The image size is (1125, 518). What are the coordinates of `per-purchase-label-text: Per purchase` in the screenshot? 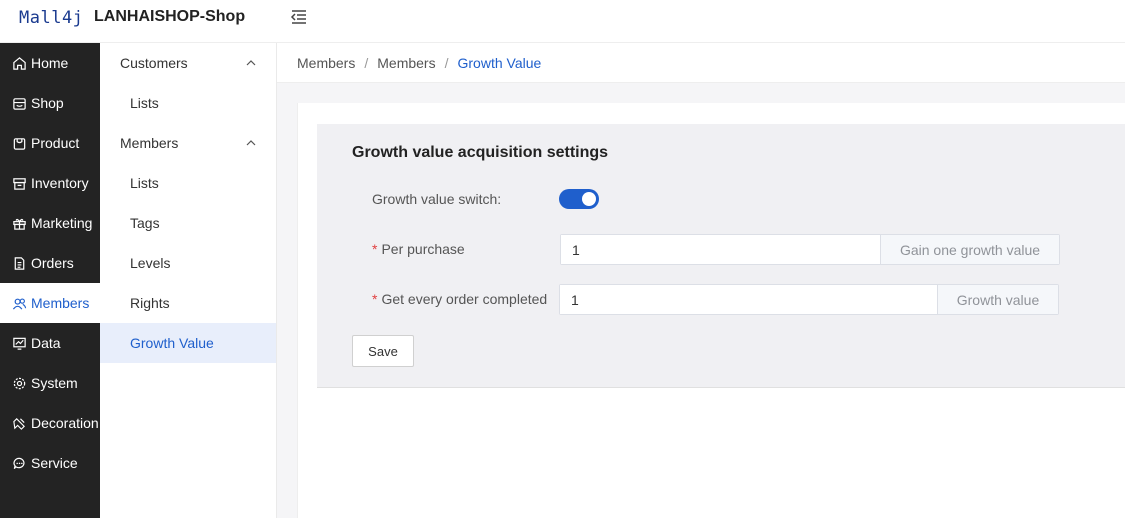 It's located at (423, 249).